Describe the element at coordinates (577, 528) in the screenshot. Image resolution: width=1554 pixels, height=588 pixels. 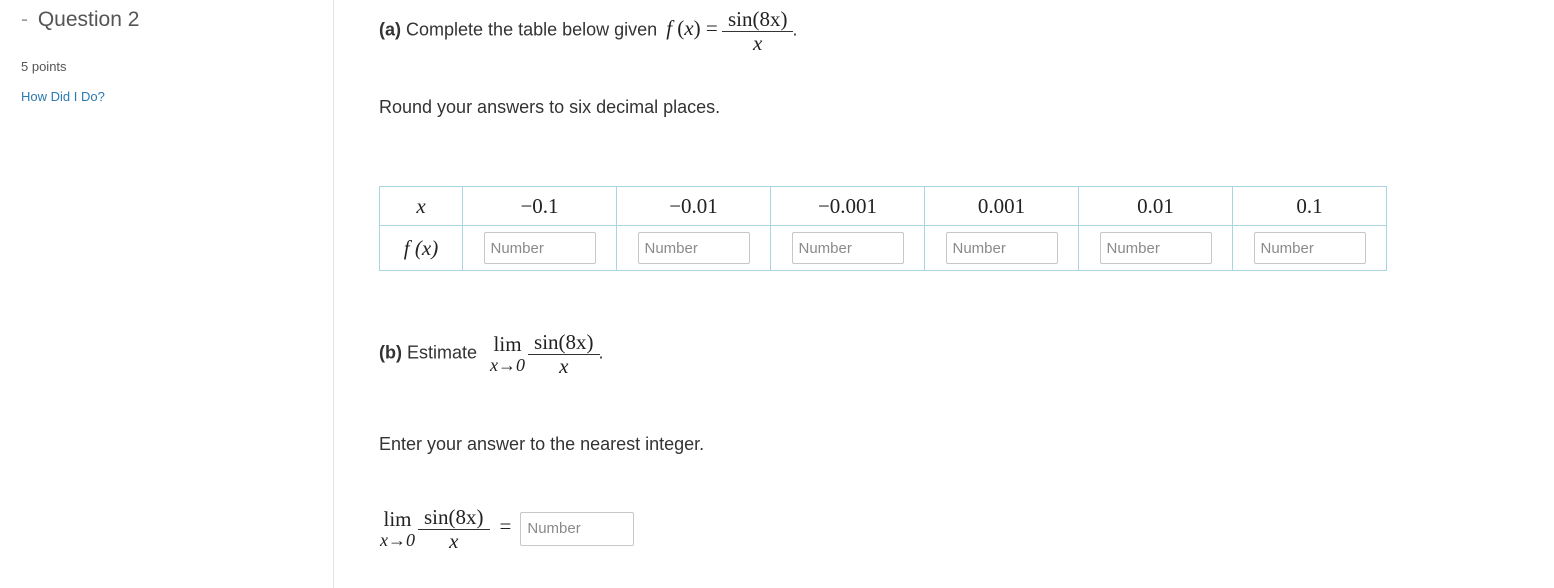
I see `limit-answer-input` at that location.